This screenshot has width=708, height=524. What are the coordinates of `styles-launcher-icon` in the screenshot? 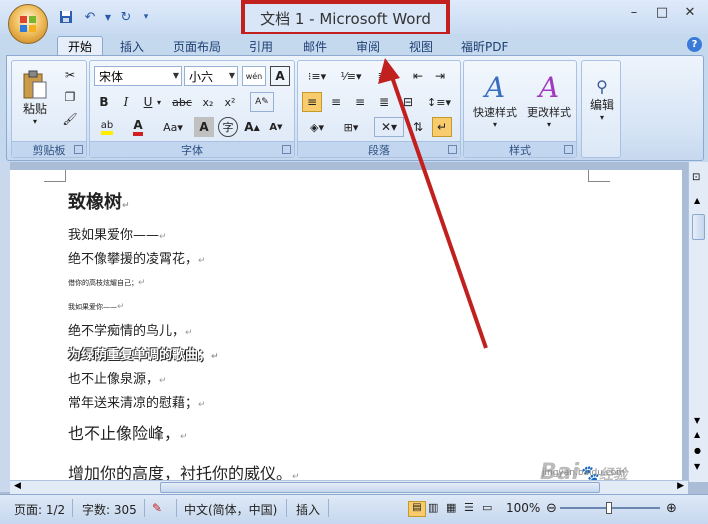 It's located at (568, 149).